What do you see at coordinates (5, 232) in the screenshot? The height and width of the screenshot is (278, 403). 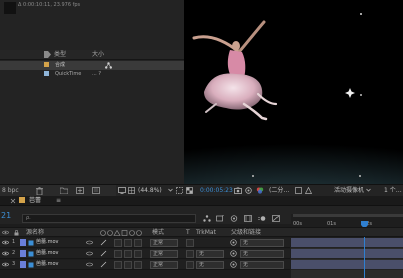 I see `eye-column-icon` at bounding box center [5, 232].